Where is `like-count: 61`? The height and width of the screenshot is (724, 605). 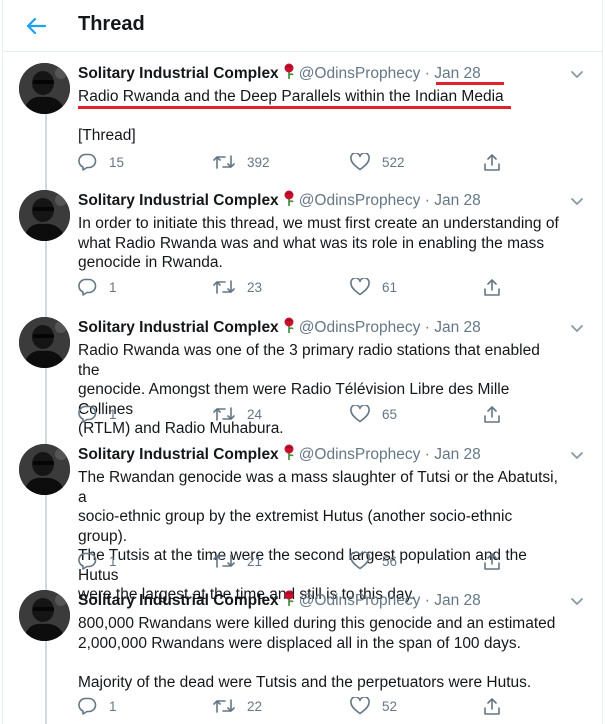 like-count: 61 is located at coordinates (390, 287).